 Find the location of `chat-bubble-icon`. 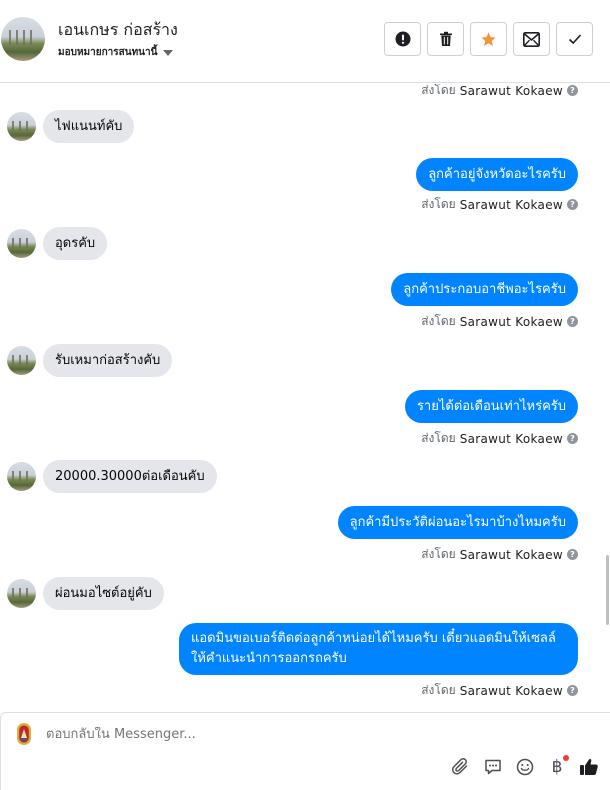

chat-bubble-icon is located at coordinates (493, 767).